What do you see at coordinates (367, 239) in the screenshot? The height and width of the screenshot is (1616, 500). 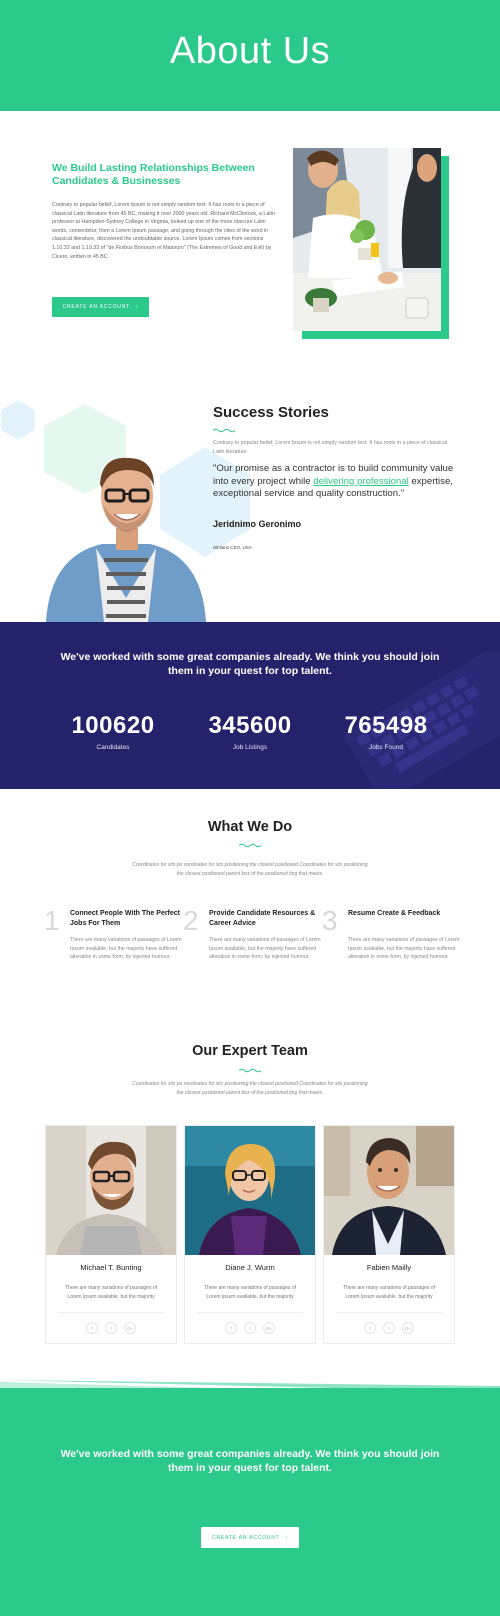 I see `team-meeting-photo` at bounding box center [367, 239].